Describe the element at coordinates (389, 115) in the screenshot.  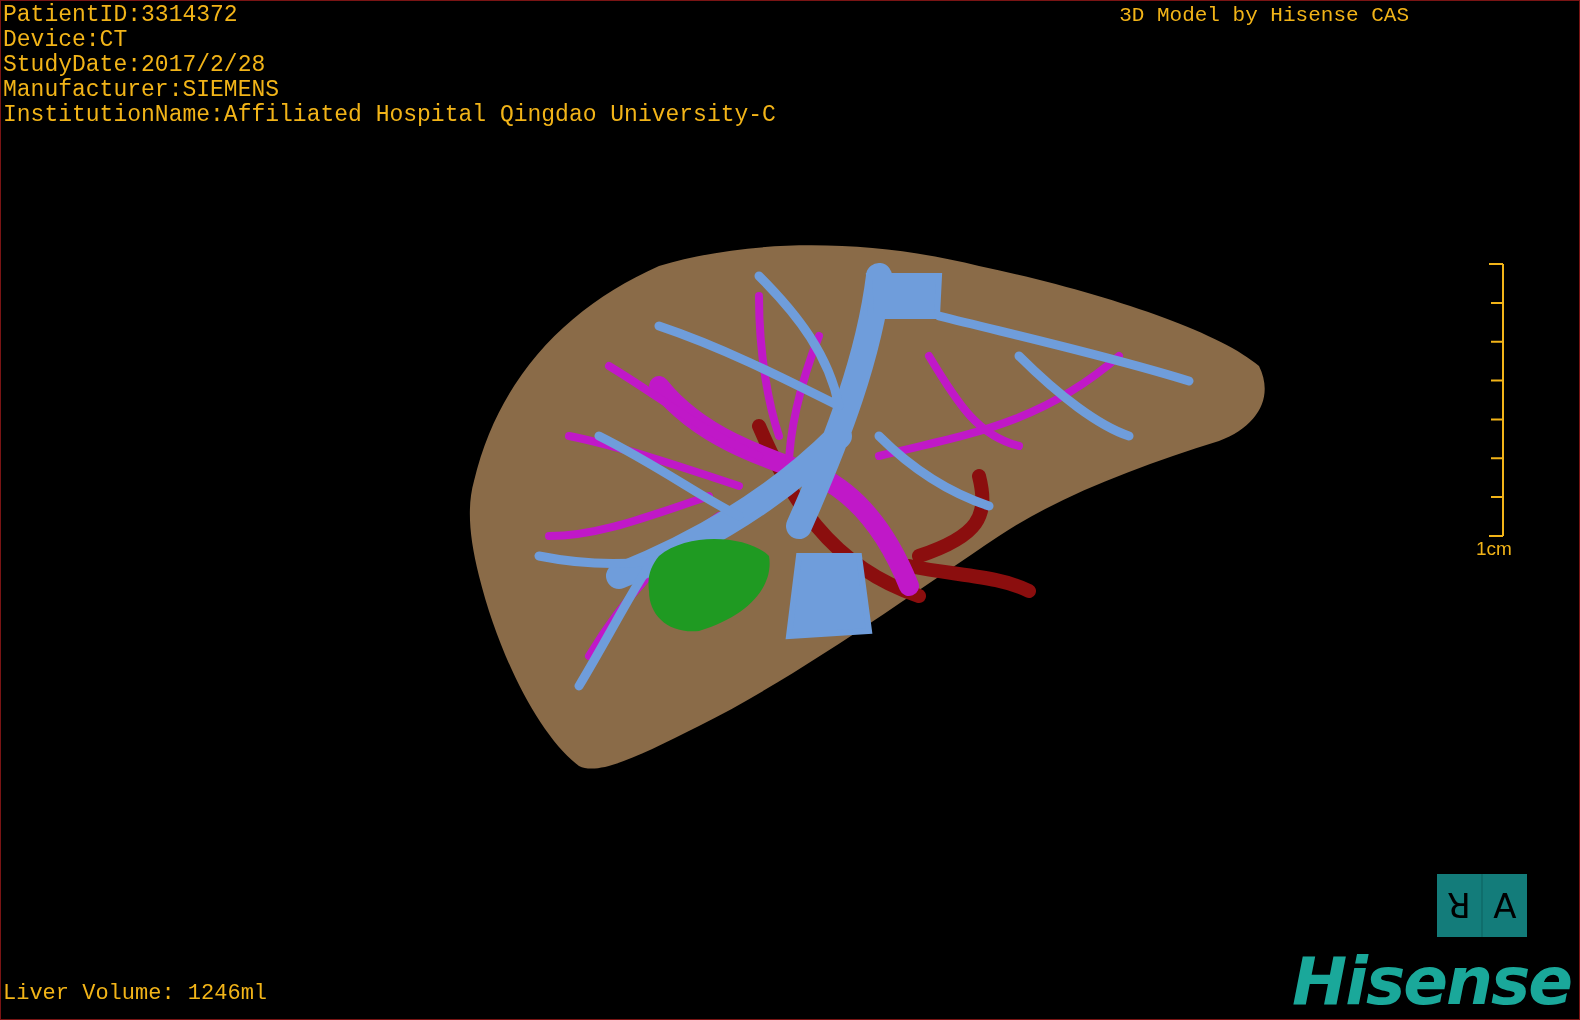
I see `info-text: InstitutionName:Affiliated Hospital Qingdao University-C` at that location.